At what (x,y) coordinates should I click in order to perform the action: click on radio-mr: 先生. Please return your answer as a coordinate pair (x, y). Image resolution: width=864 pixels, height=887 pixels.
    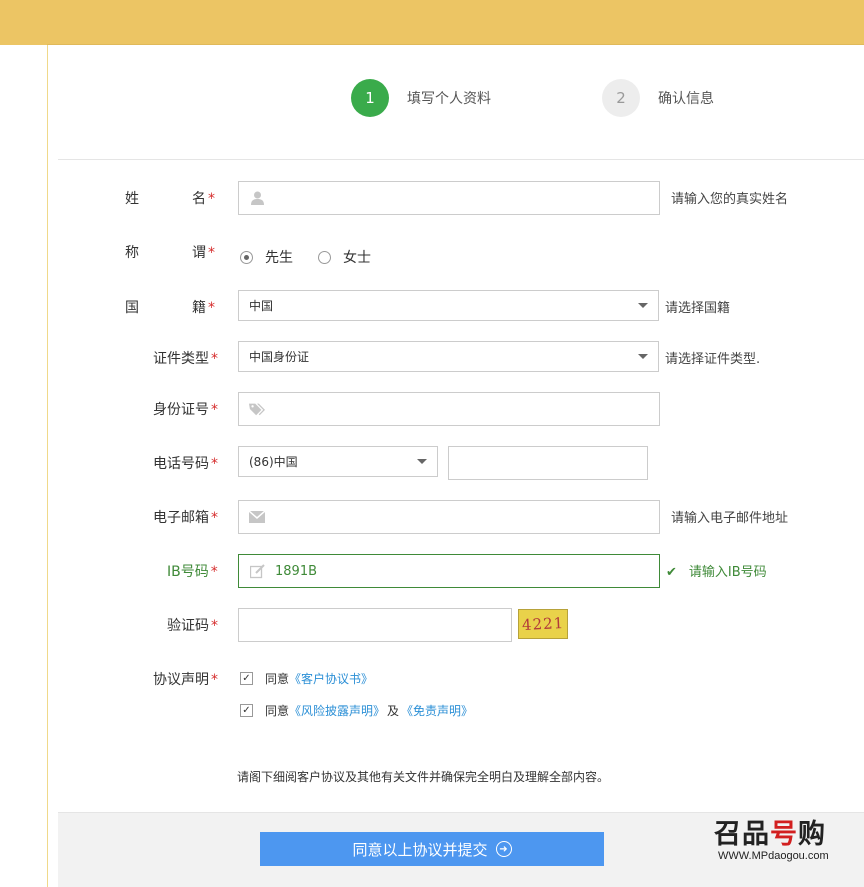
    Looking at the image, I should click on (266, 257).